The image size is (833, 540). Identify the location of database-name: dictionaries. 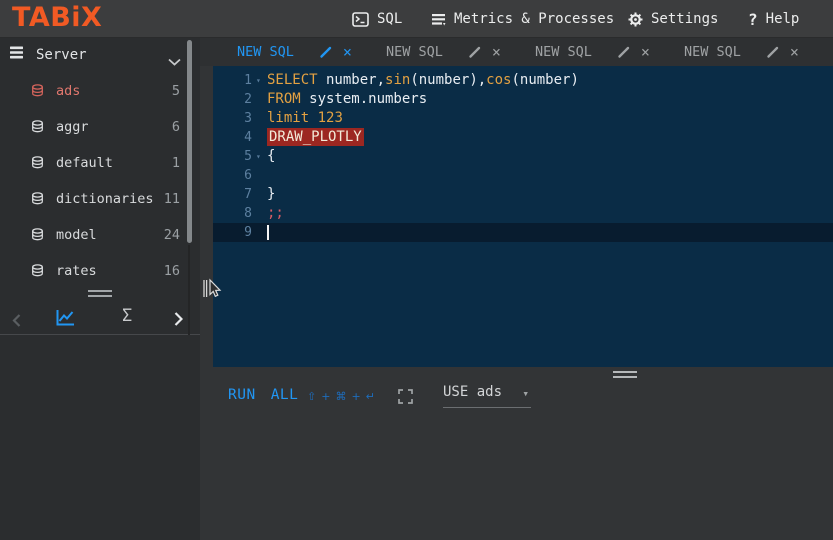
(105, 199).